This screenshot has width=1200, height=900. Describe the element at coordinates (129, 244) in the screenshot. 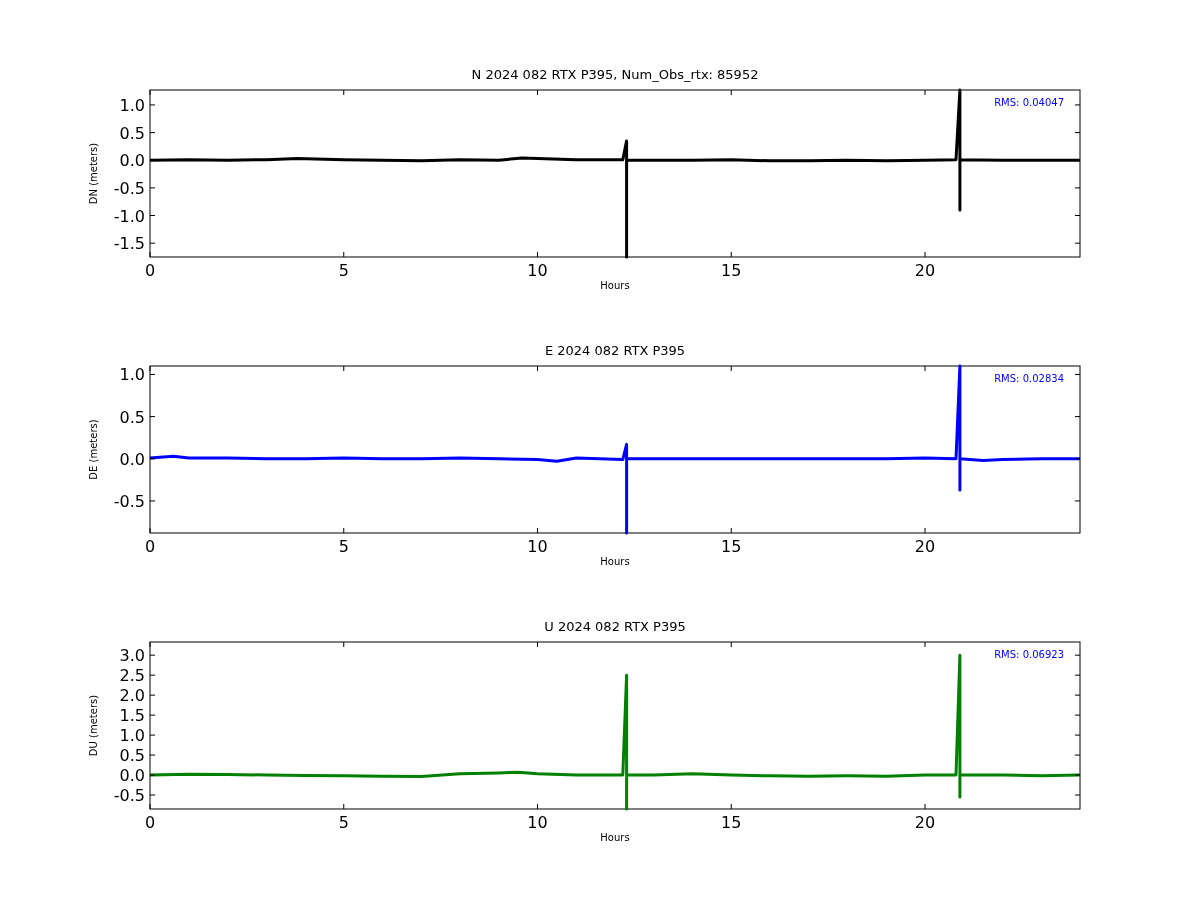

I see `tick-label: -1.5` at that location.